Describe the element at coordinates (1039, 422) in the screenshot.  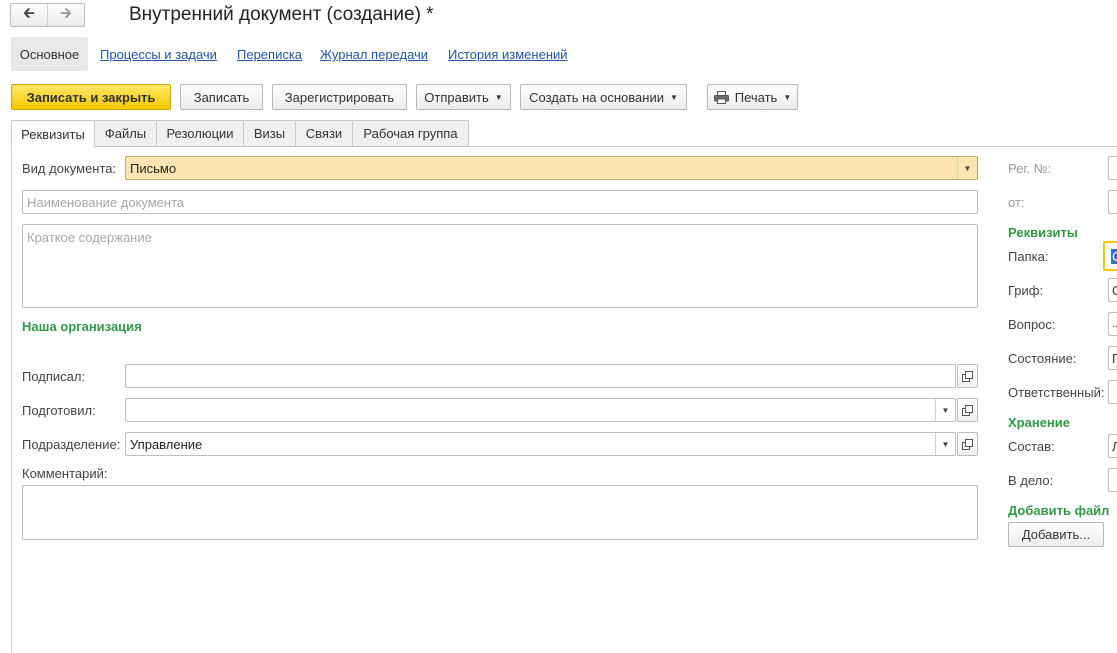
I see `storage-heading: Хранение` at that location.